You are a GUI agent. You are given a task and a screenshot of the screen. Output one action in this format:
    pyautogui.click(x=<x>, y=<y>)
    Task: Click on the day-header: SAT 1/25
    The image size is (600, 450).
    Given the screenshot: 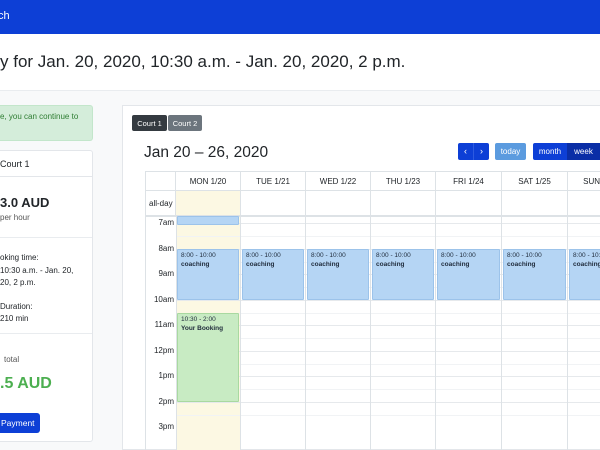 What is the action you would take?
    pyautogui.click(x=535, y=181)
    